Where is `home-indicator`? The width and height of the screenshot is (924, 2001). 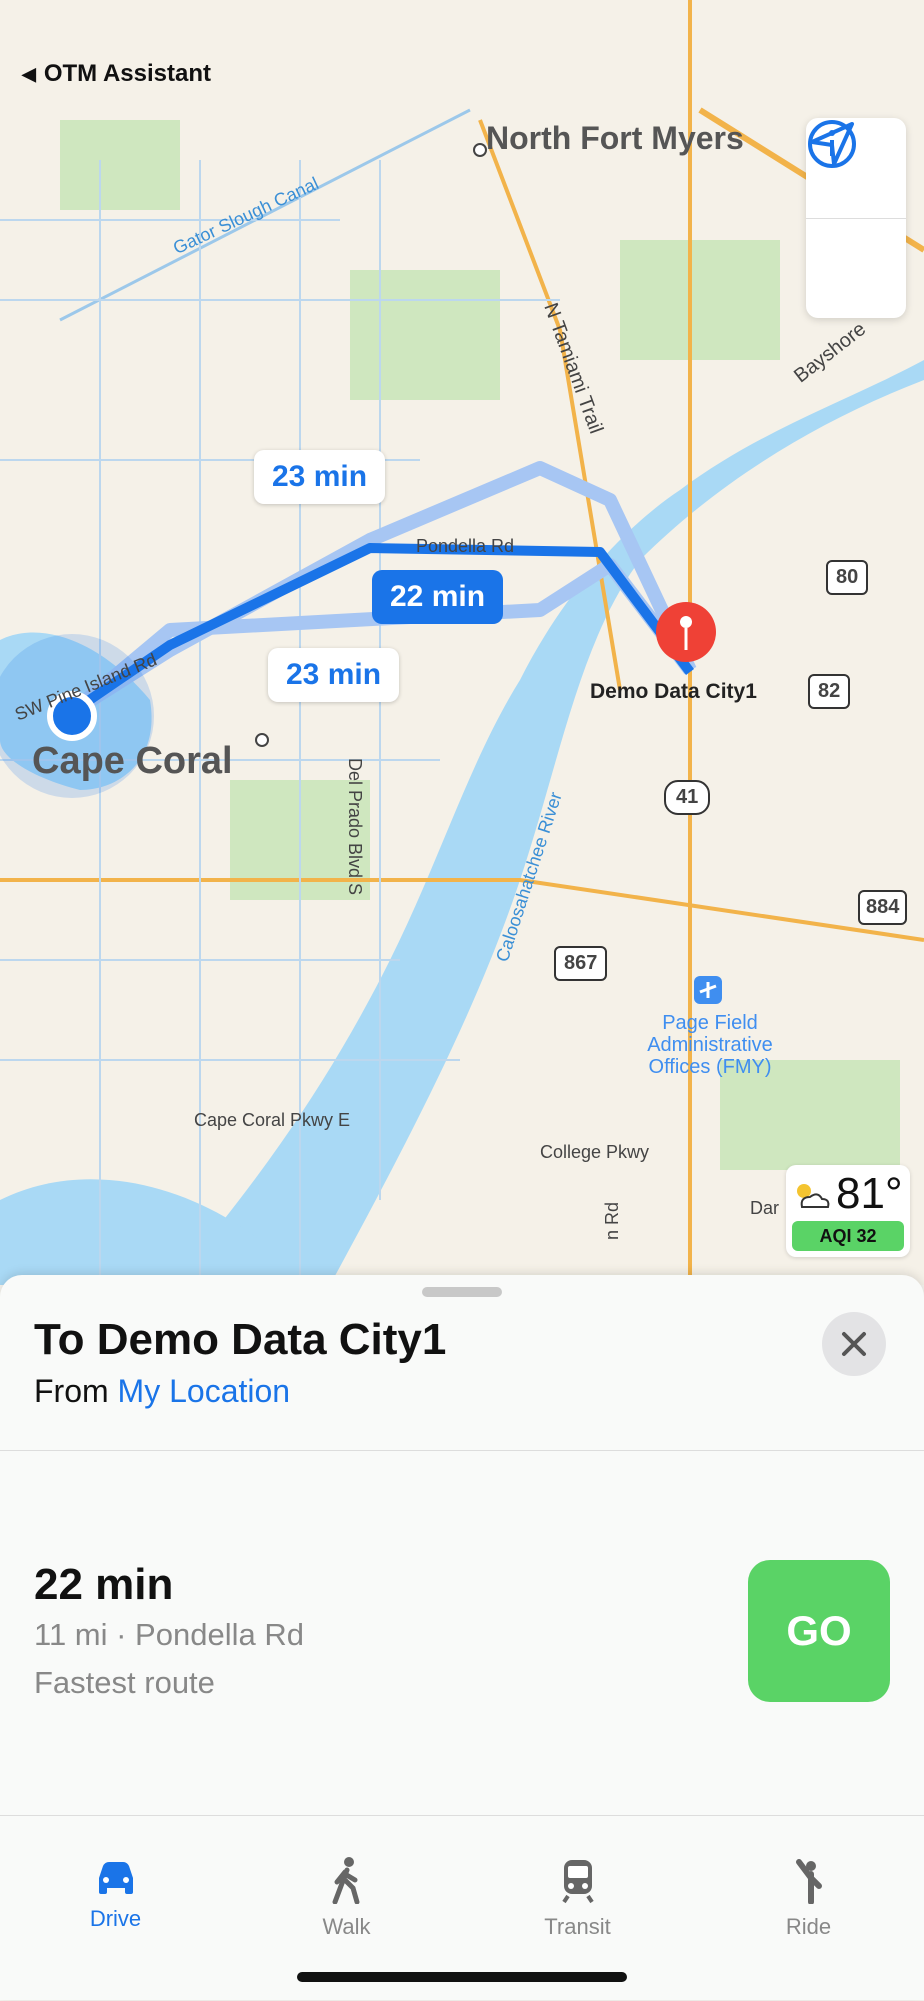 home-indicator is located at coordinates (462, 1977).